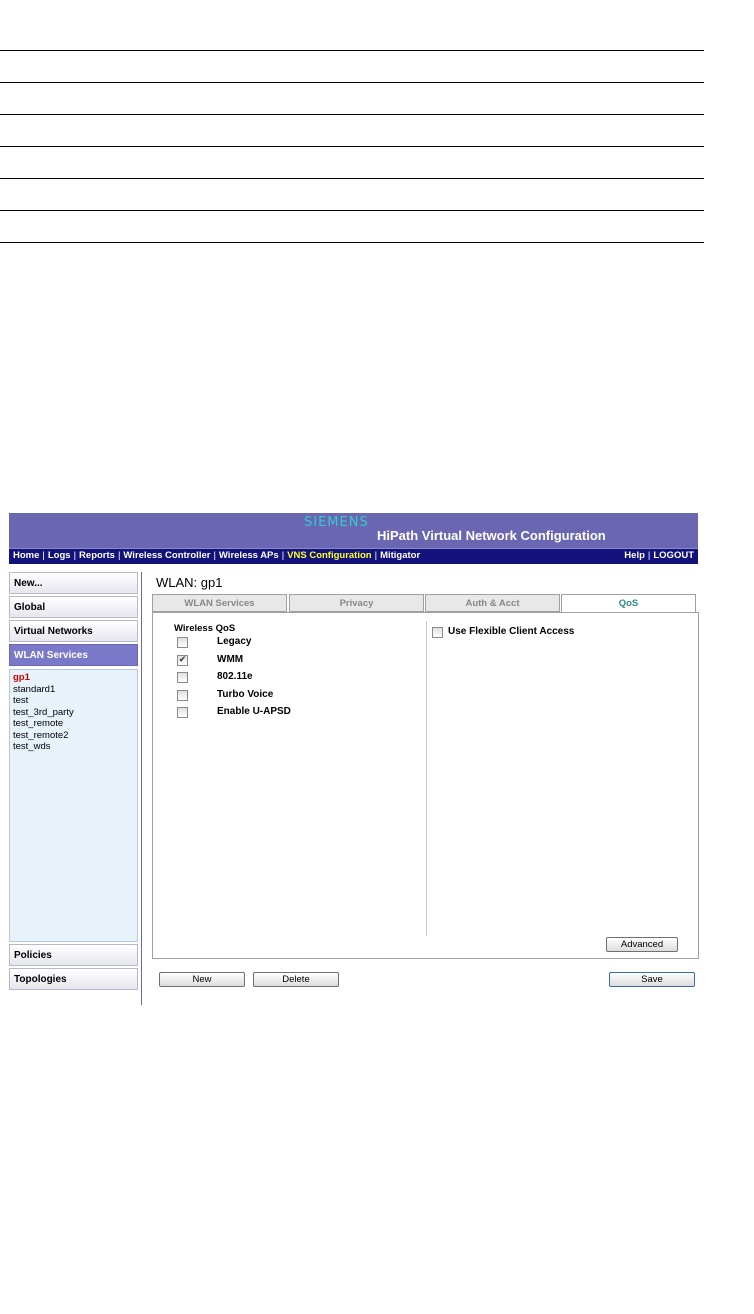  I want to click on new-button: New, so click(202, 979).